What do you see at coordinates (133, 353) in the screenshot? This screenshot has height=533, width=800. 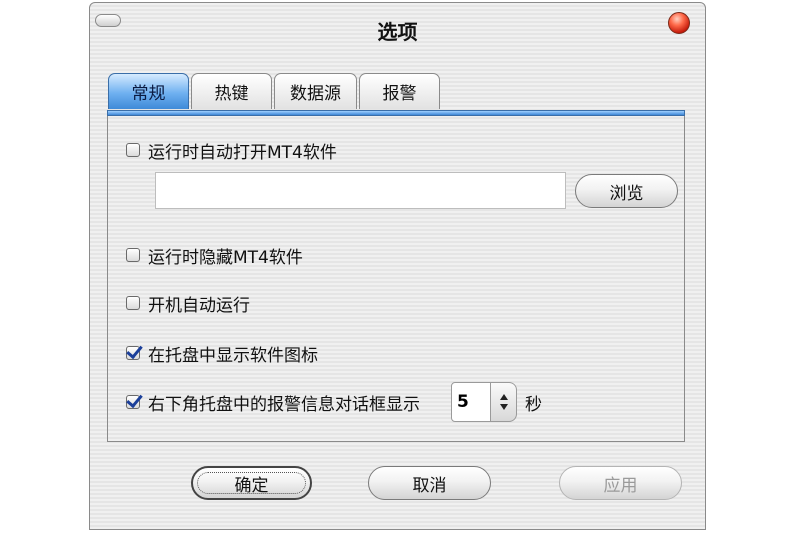 I see `tray-icon-checkbox` at bounding box center [133, 353].